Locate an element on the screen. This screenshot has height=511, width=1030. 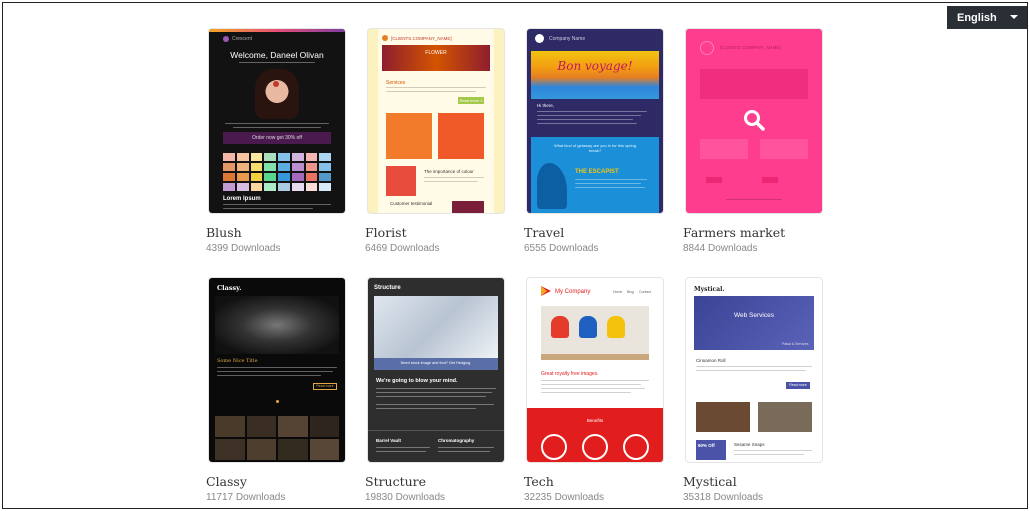
bouquet-image is located at coordinates (401, 181).